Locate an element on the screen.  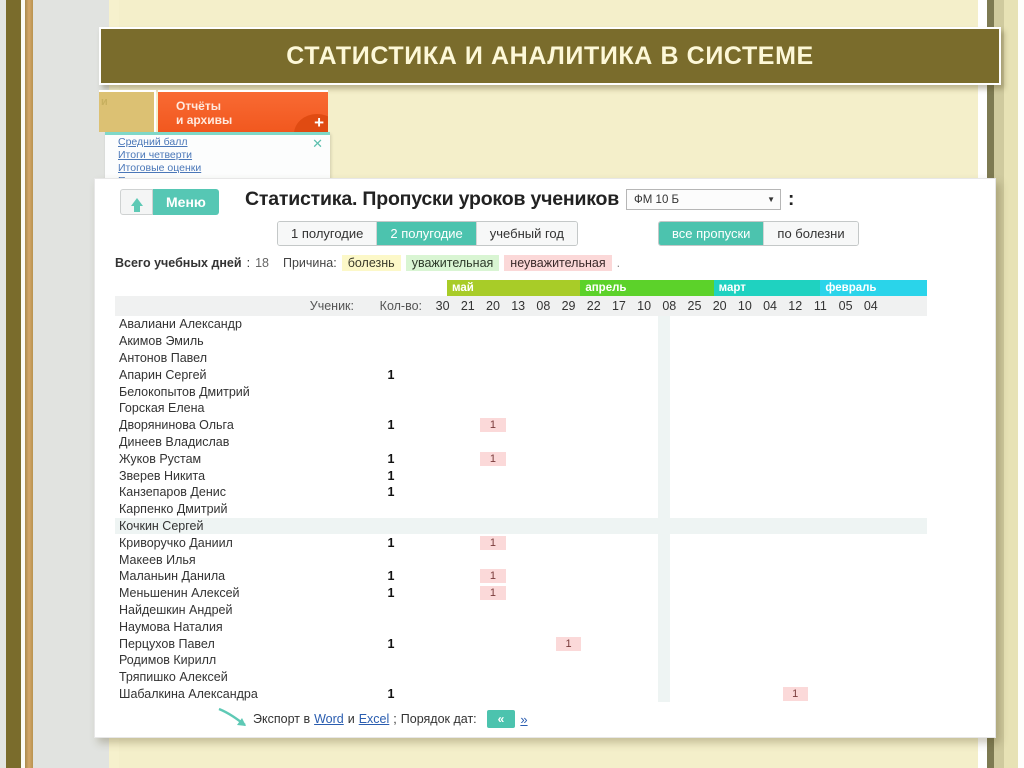
tab-by-illness: по болезни is located at coordinates (811, 233).